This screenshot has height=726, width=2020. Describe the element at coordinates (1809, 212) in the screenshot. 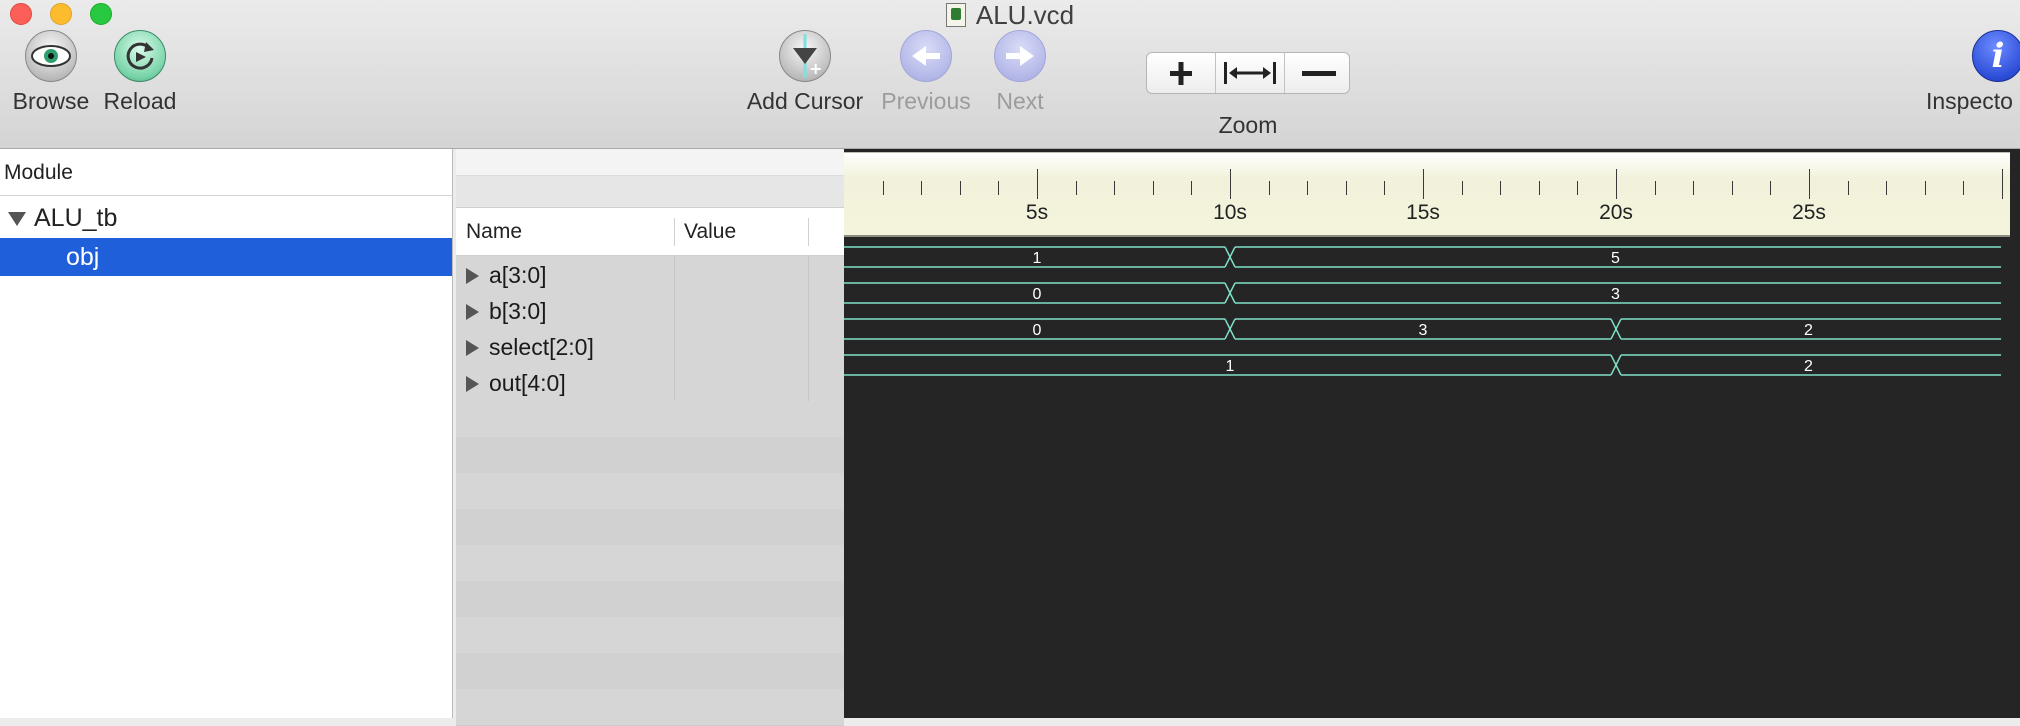

I see `time-tick-label: 25s` at that location.